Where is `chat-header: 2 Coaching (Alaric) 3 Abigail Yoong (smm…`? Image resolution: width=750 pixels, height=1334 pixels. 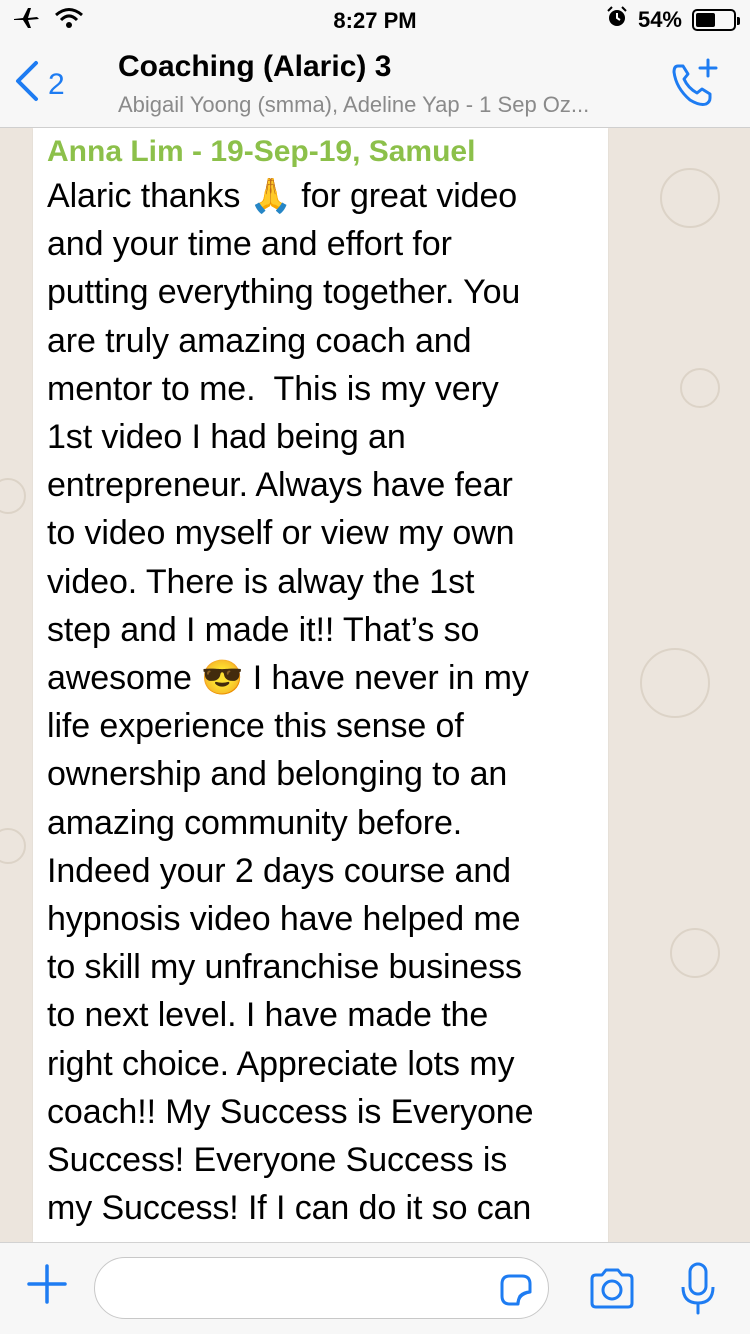
chat-header: 2 Coaching (Alaric) 3 Abigail Yoong (smm… is located at coordinates (375, 84).